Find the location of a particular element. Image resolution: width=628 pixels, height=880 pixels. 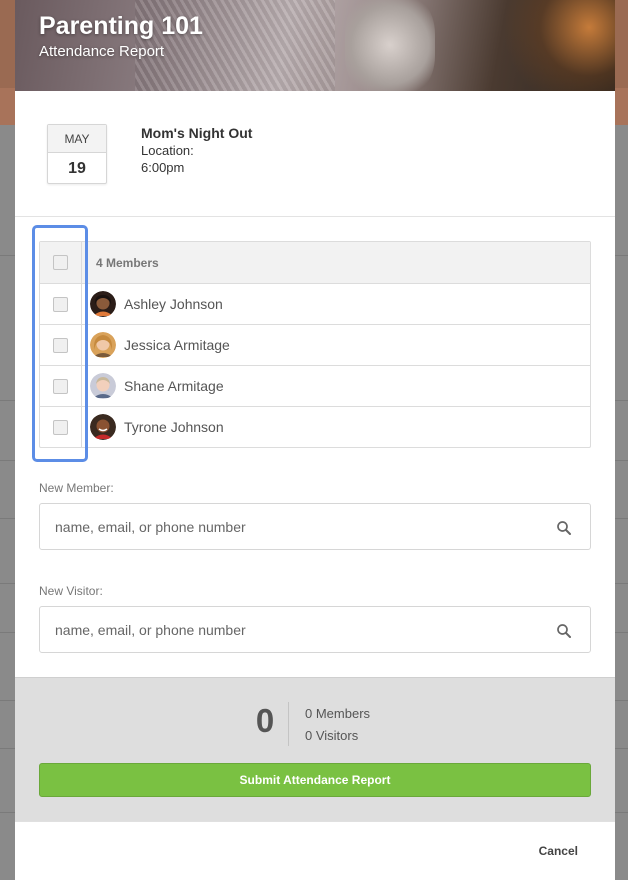

member-name: Ashley Johnson is located at coordinates (173, 304).